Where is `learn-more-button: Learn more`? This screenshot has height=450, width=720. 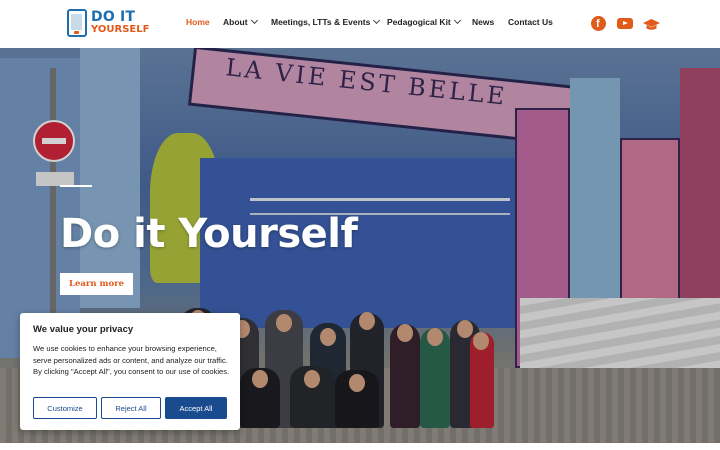 learn-more-button: Learn more is located at coordinates (96, 284).